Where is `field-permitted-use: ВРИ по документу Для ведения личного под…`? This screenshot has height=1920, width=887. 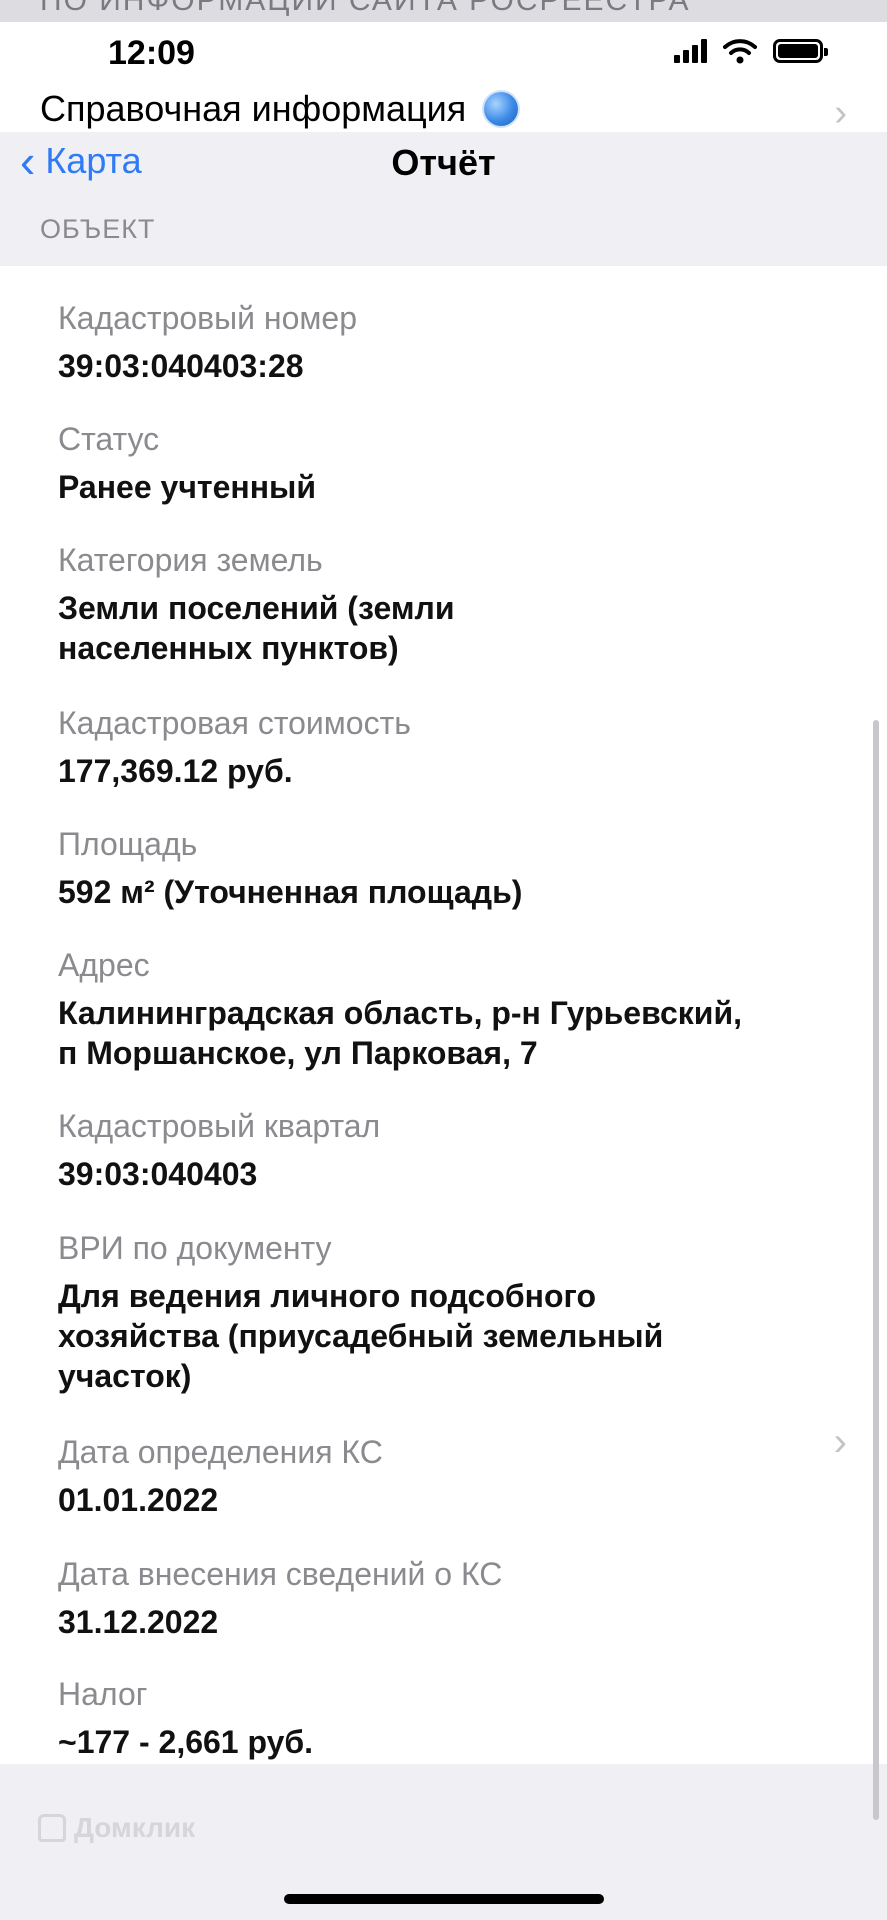 field-permitted-use: ВРИ по документу Для ведения личного под… is located at coordinates (442, 1312).